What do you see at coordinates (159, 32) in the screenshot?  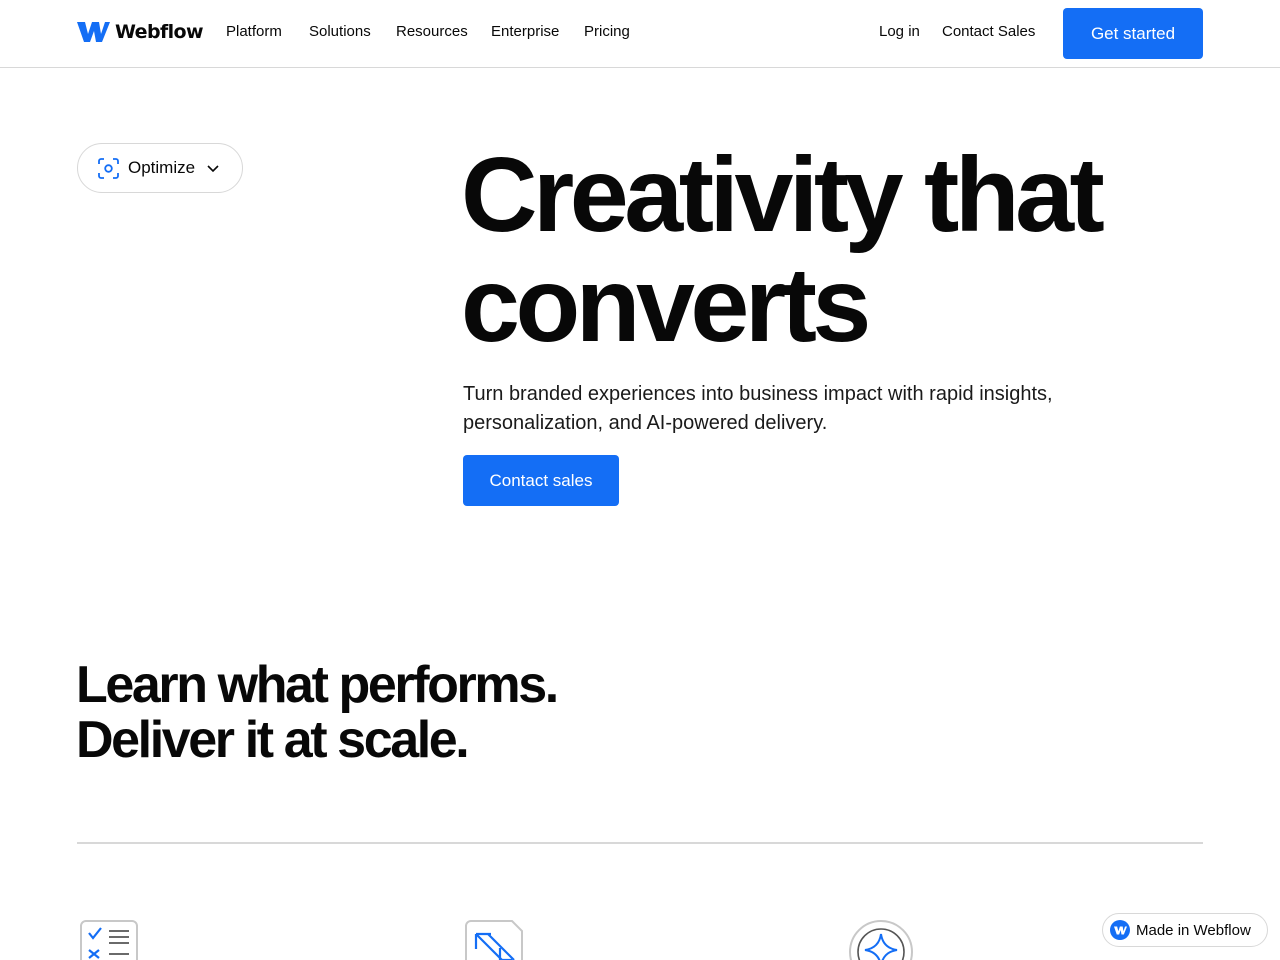 I see `brand-name: Webflow` at bounding box center [159, 32].